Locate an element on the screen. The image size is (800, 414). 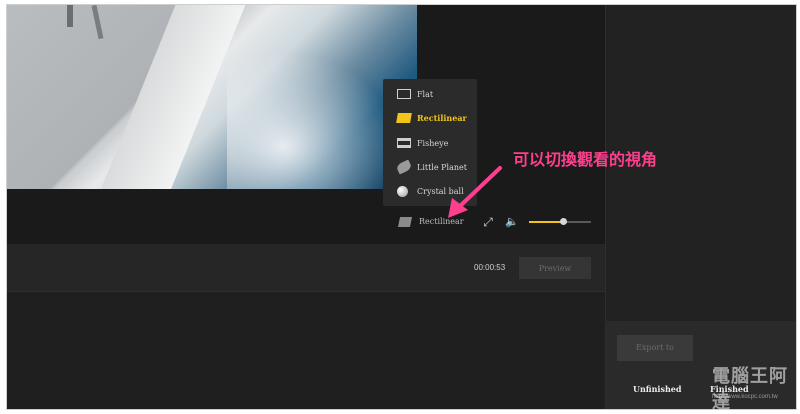
timeline-bar is located at coordinates (306, 267).